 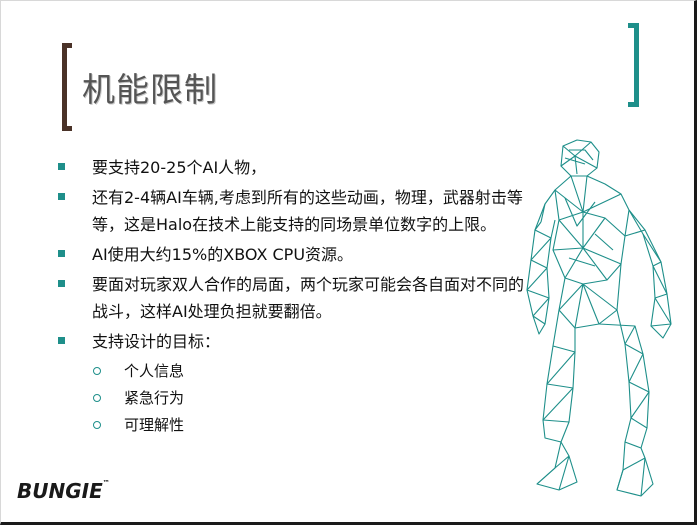 What do you see at coordinates (293, 398) in the screenshot?
I see `sub-bullet-item: 紧急行为` at bounding box center [293, 398].